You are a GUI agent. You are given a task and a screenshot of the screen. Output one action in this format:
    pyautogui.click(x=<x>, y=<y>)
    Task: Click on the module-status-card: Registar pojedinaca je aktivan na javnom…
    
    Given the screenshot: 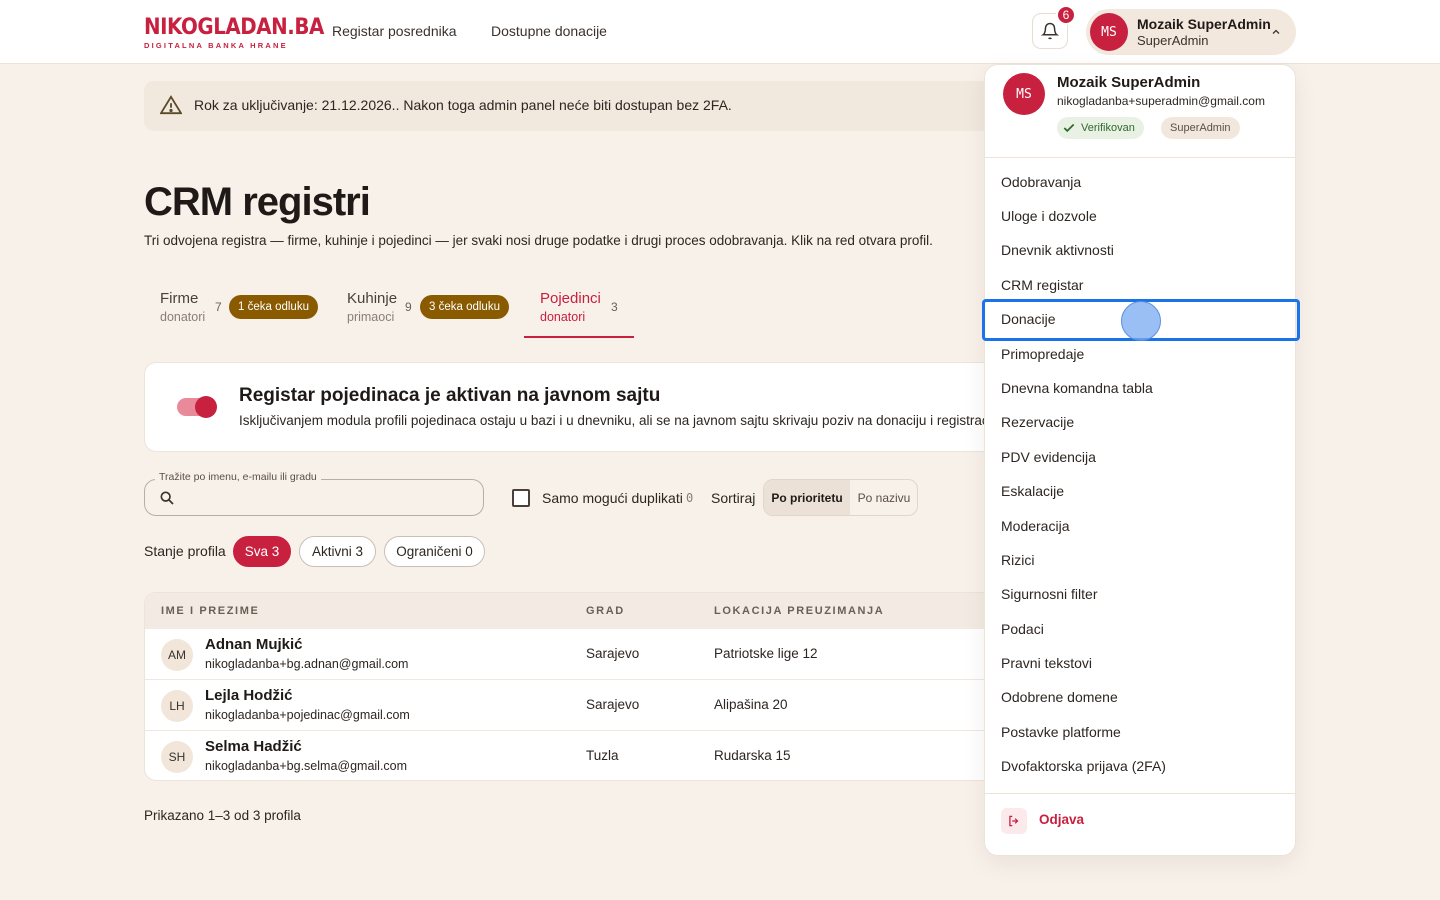 What is the action you would take?
    pyautogui.click(x=574, y=407)
    